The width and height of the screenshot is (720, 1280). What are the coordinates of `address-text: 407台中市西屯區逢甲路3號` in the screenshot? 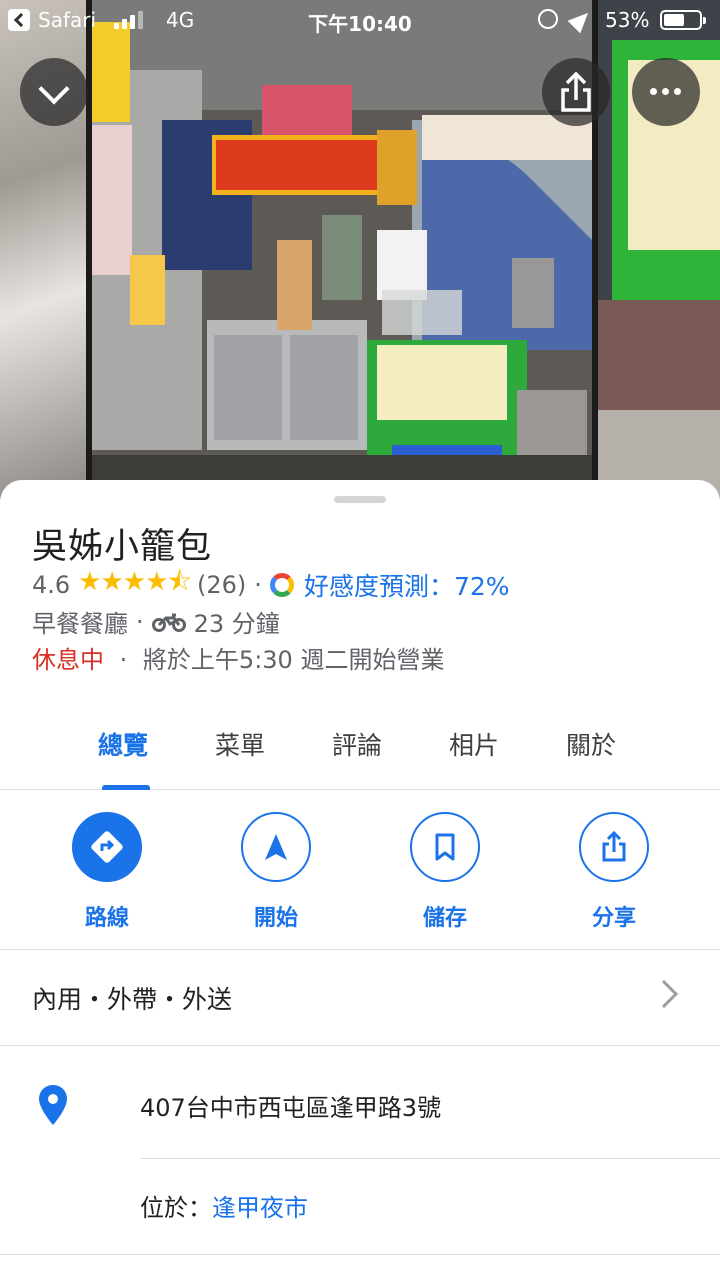 It's located at (290, 1105).